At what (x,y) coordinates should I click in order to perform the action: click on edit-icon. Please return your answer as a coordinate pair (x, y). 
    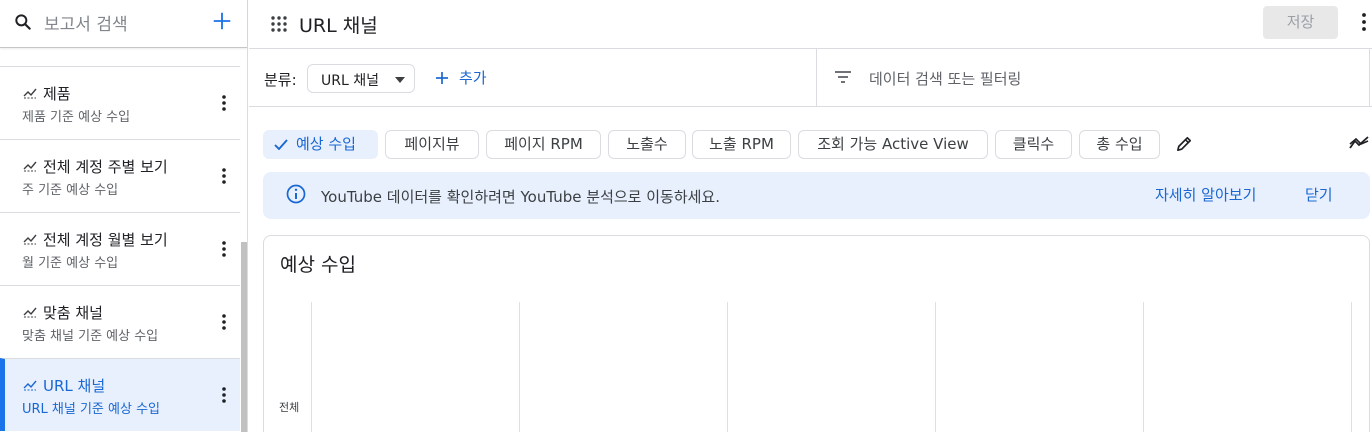
    Looking at the image, I should click on (1184, 143).